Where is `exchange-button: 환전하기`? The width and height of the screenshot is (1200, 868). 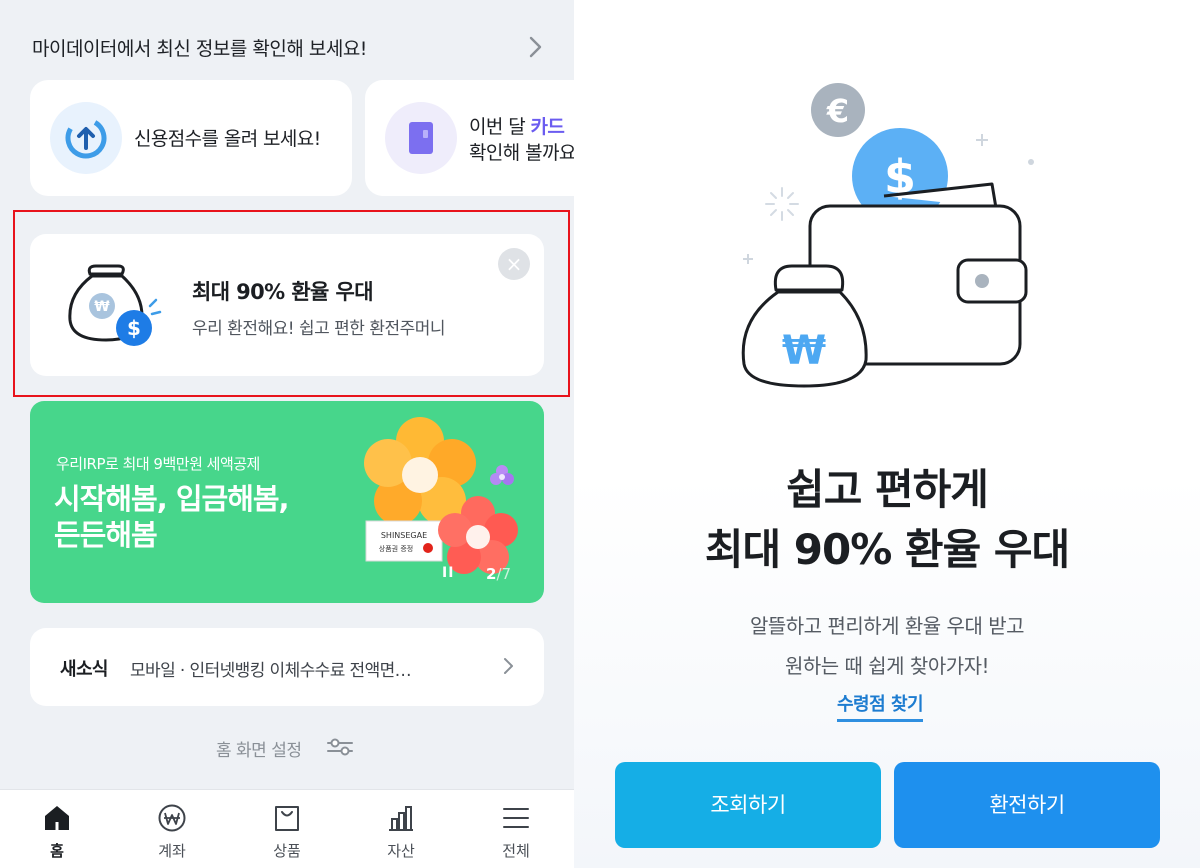
exchange-button: 환전하기 is located at coordinates (1027, 805).